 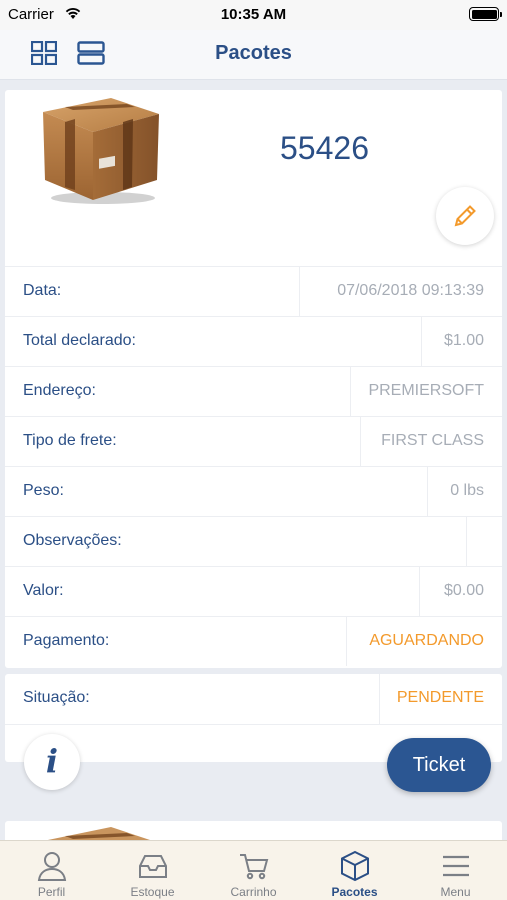 I want to click on declared-total-value: $1.00, so click(x=463, y=340).